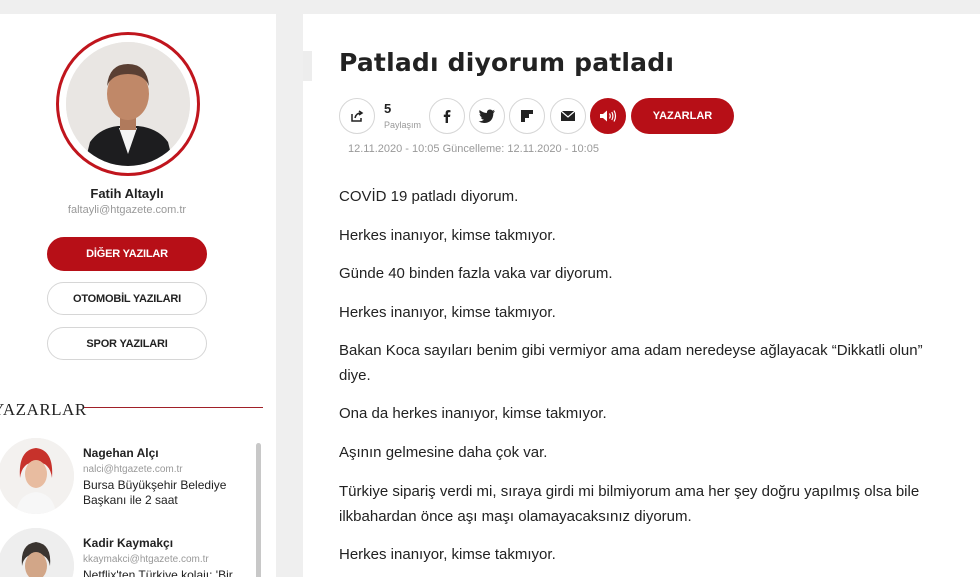 The image size is (980, 577). I want to click on share-label: Paylaşım, so click(403, 125).